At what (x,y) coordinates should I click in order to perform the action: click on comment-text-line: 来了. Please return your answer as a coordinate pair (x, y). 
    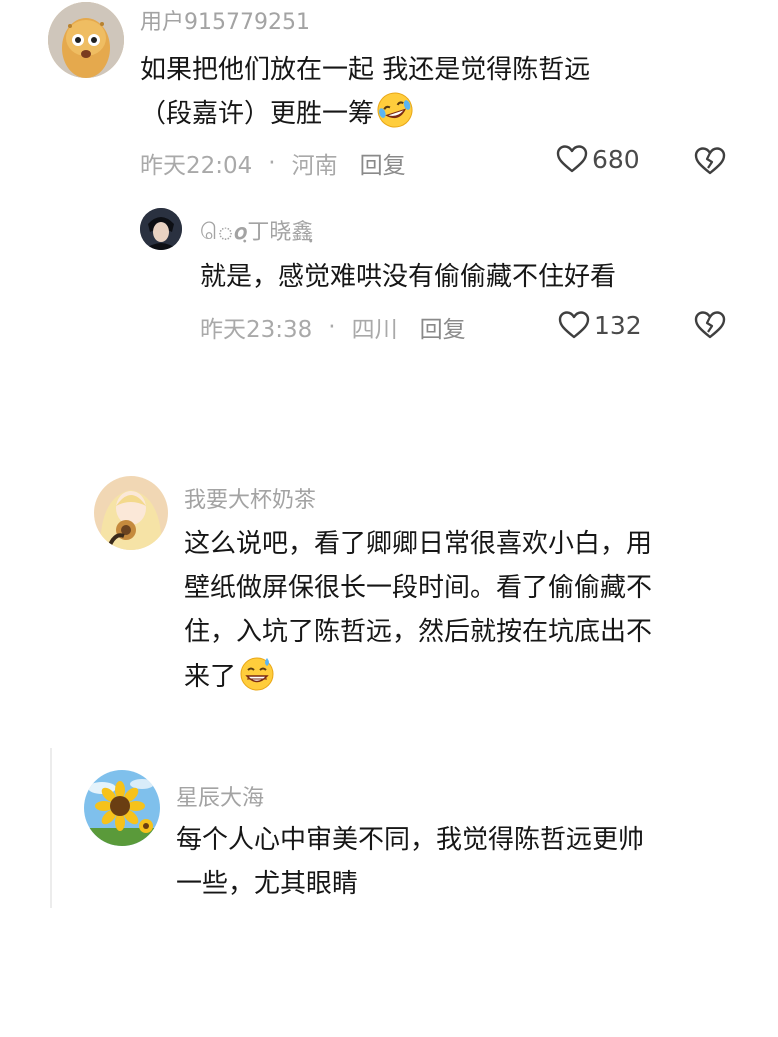
    Looking at the image, I should click on (230, 676).